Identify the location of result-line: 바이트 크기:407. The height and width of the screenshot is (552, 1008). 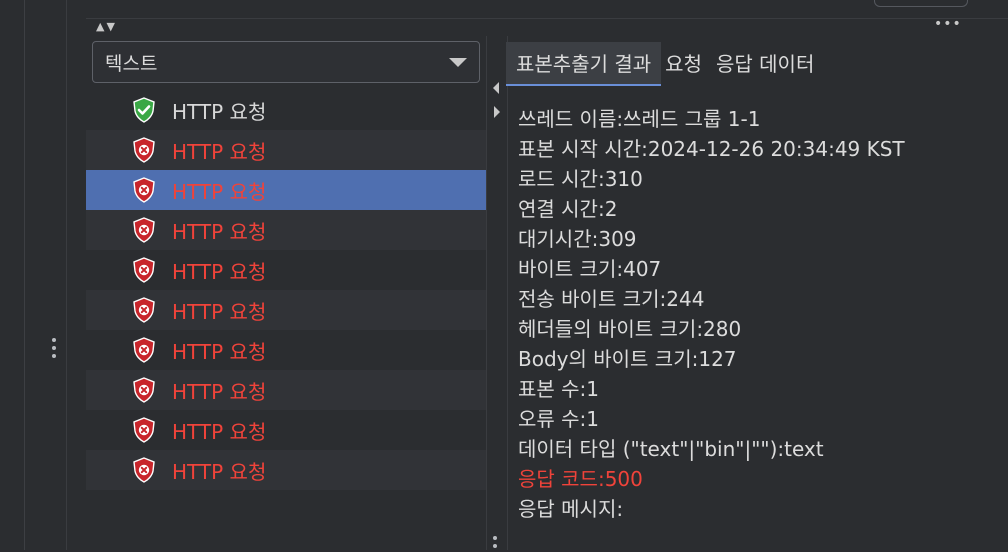
(590, 269).